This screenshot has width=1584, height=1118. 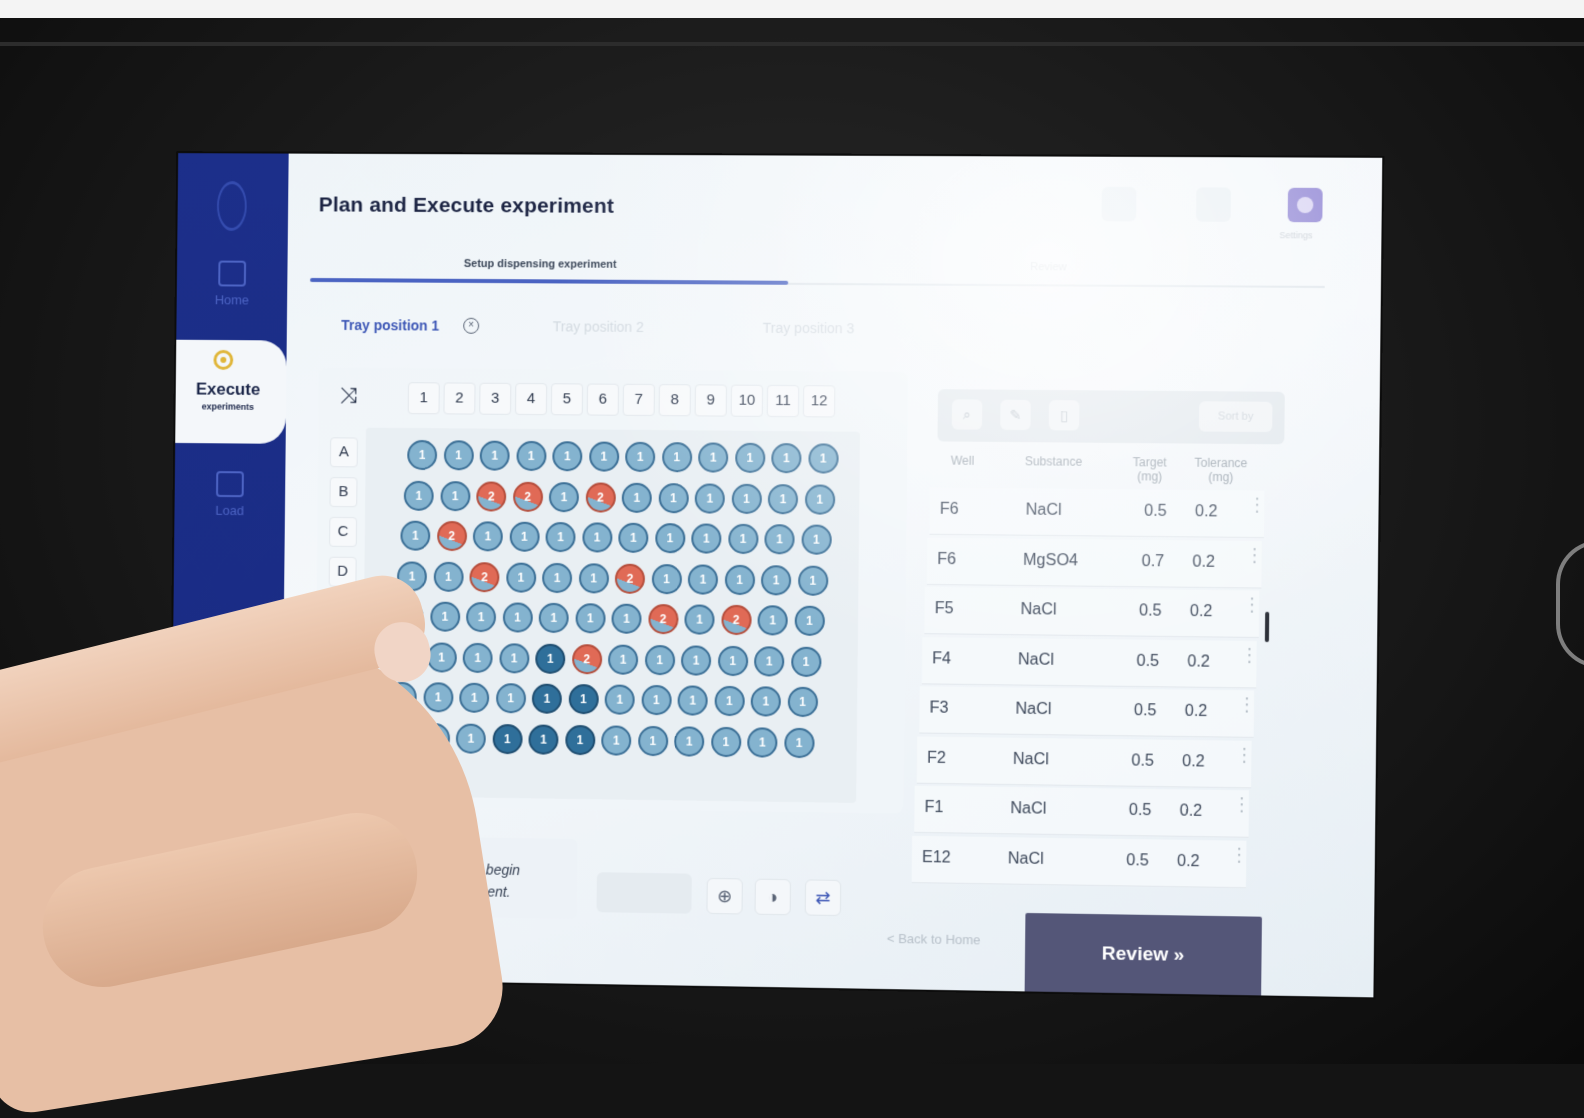 I want to click on sidebar-item-load: Load, so click(x=229, y=495).